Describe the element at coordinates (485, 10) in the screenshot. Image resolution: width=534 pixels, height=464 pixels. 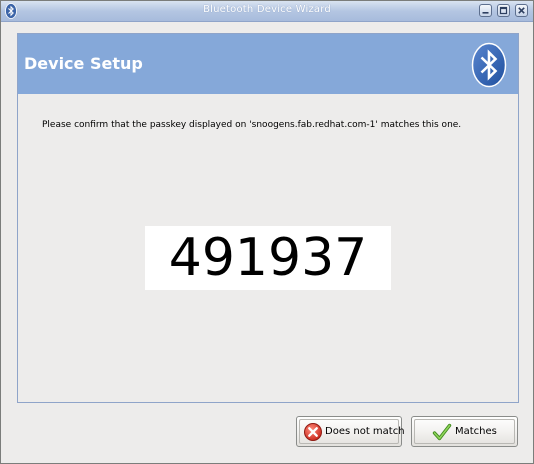
I see `minimize-button` at that location.